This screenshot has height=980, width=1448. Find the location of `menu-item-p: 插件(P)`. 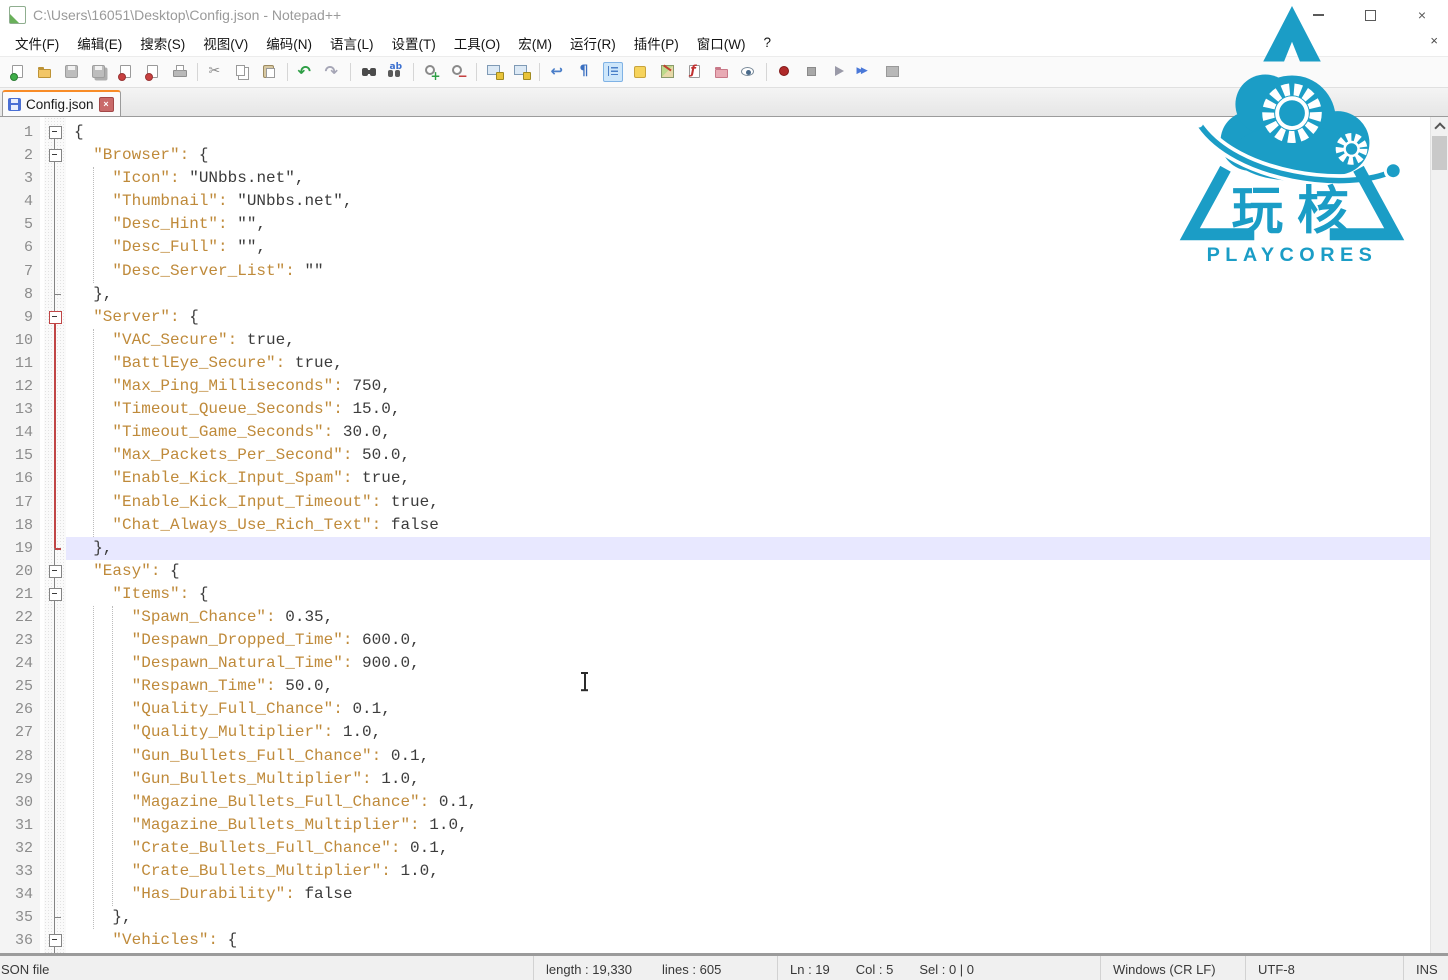

menu-item-p: 插件(P) is located at coordinates (656, 43).